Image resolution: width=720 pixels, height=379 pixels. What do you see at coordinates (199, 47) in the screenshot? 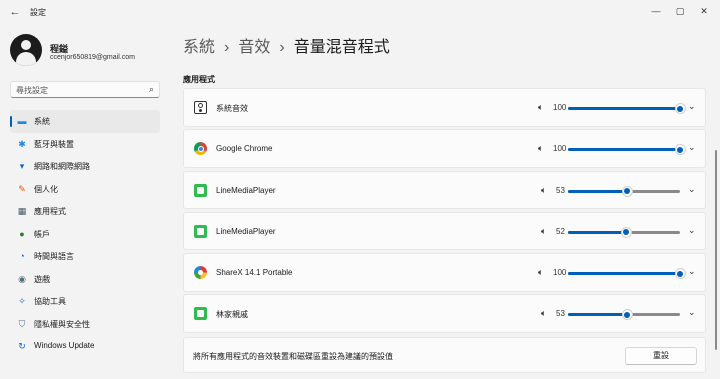
I see `breadcrumb-system: 系統` at bounding box center [199, 47].